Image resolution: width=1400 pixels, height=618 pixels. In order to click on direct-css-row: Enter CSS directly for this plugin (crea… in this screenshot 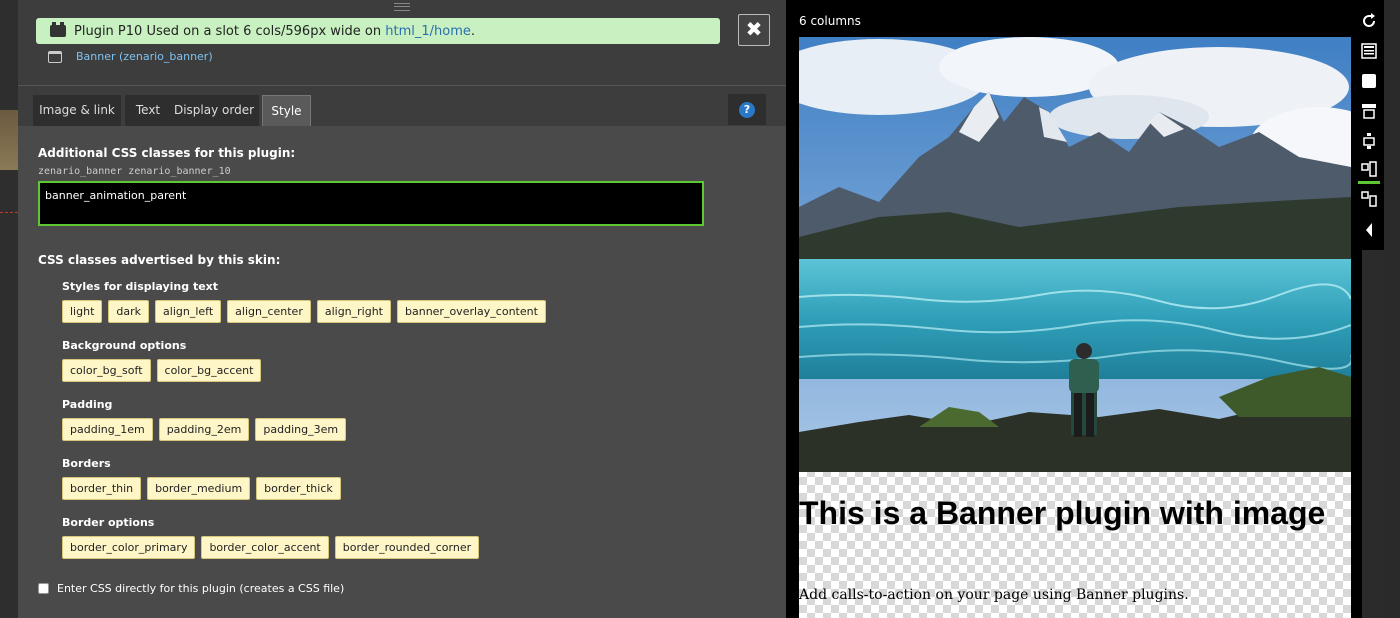, I will do `click(191, 588)`.